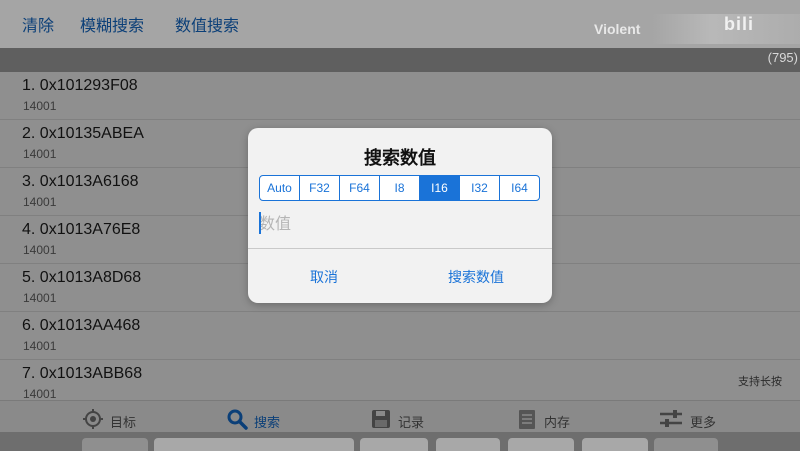 This screenshot has height=451, width=800. I want to click on result-address: 2. 0x10135ABEA, so click(83, 133).